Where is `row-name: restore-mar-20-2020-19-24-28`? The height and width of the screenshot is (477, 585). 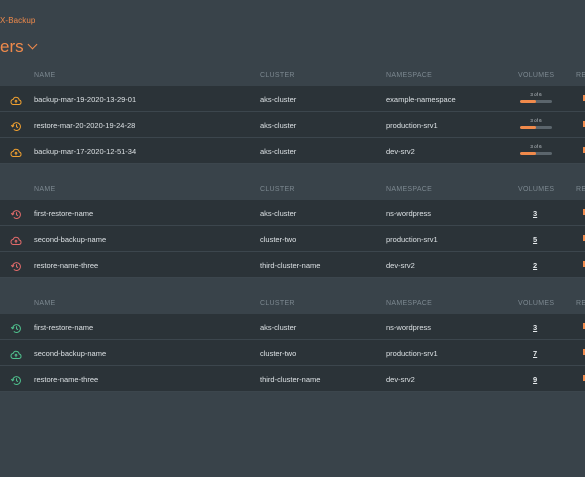 row-name: restore-mar-20-2020-19-24-28 is located at coordinates (84, 125).